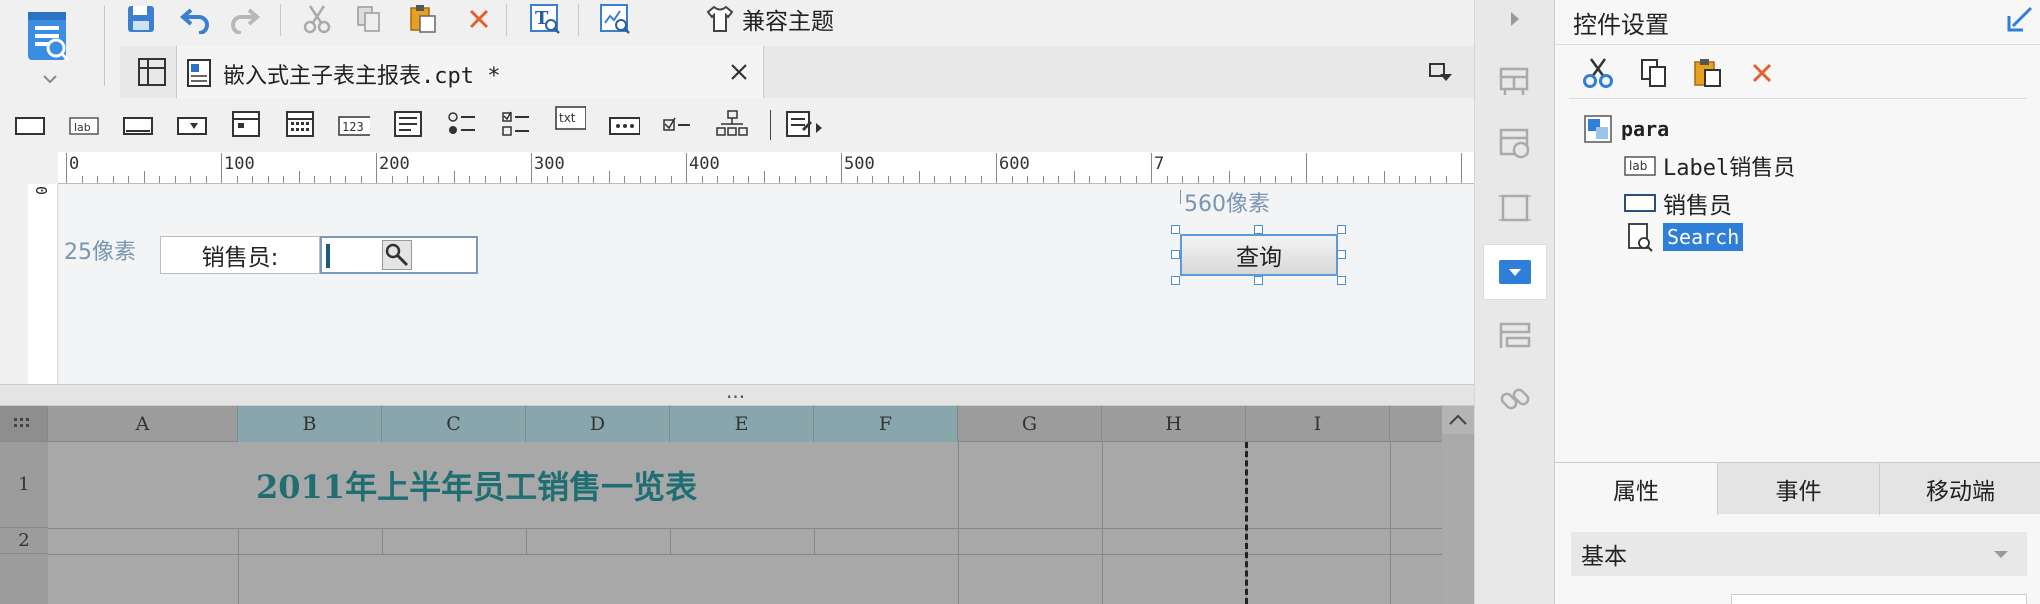 The image size is (2040, 604). I want to click on column-header: F, so click(886, 424).